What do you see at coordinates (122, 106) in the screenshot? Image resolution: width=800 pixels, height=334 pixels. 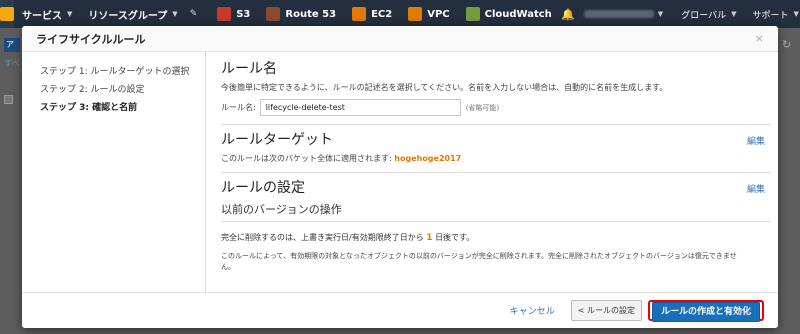 I see `step-review-name: ステップ 3: 確認と名前` at bounding box center [122, 106].